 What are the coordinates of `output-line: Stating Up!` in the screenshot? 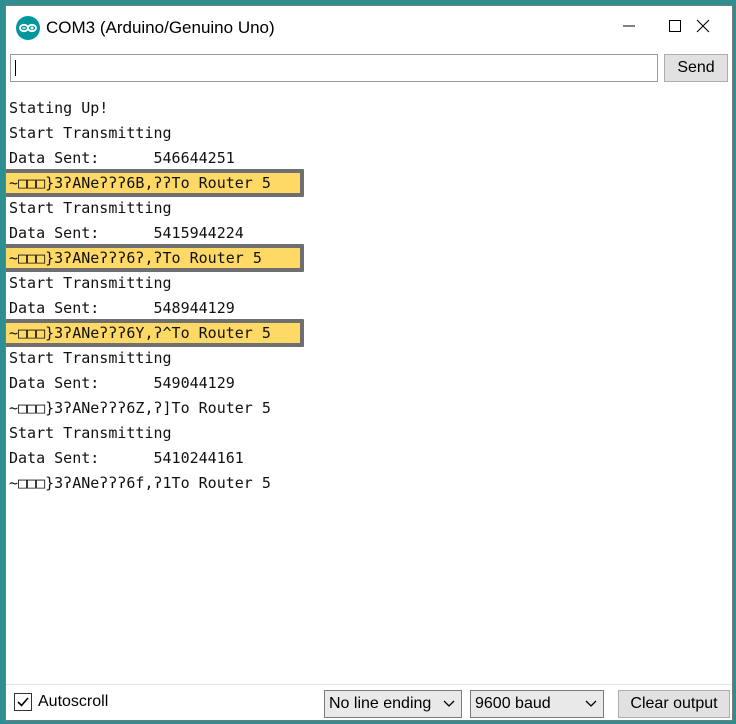 It's located at (59, 108).